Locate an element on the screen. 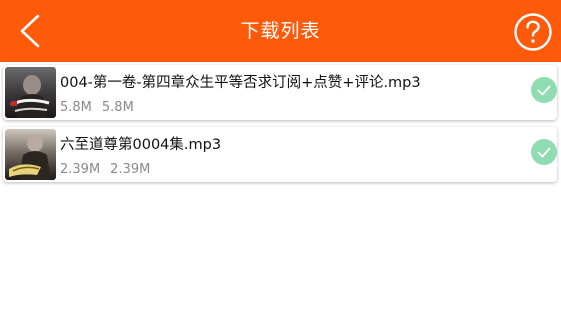 This screenshot has width=561, height=321. total-size: 5.8M is located at coordinates (117, 107).